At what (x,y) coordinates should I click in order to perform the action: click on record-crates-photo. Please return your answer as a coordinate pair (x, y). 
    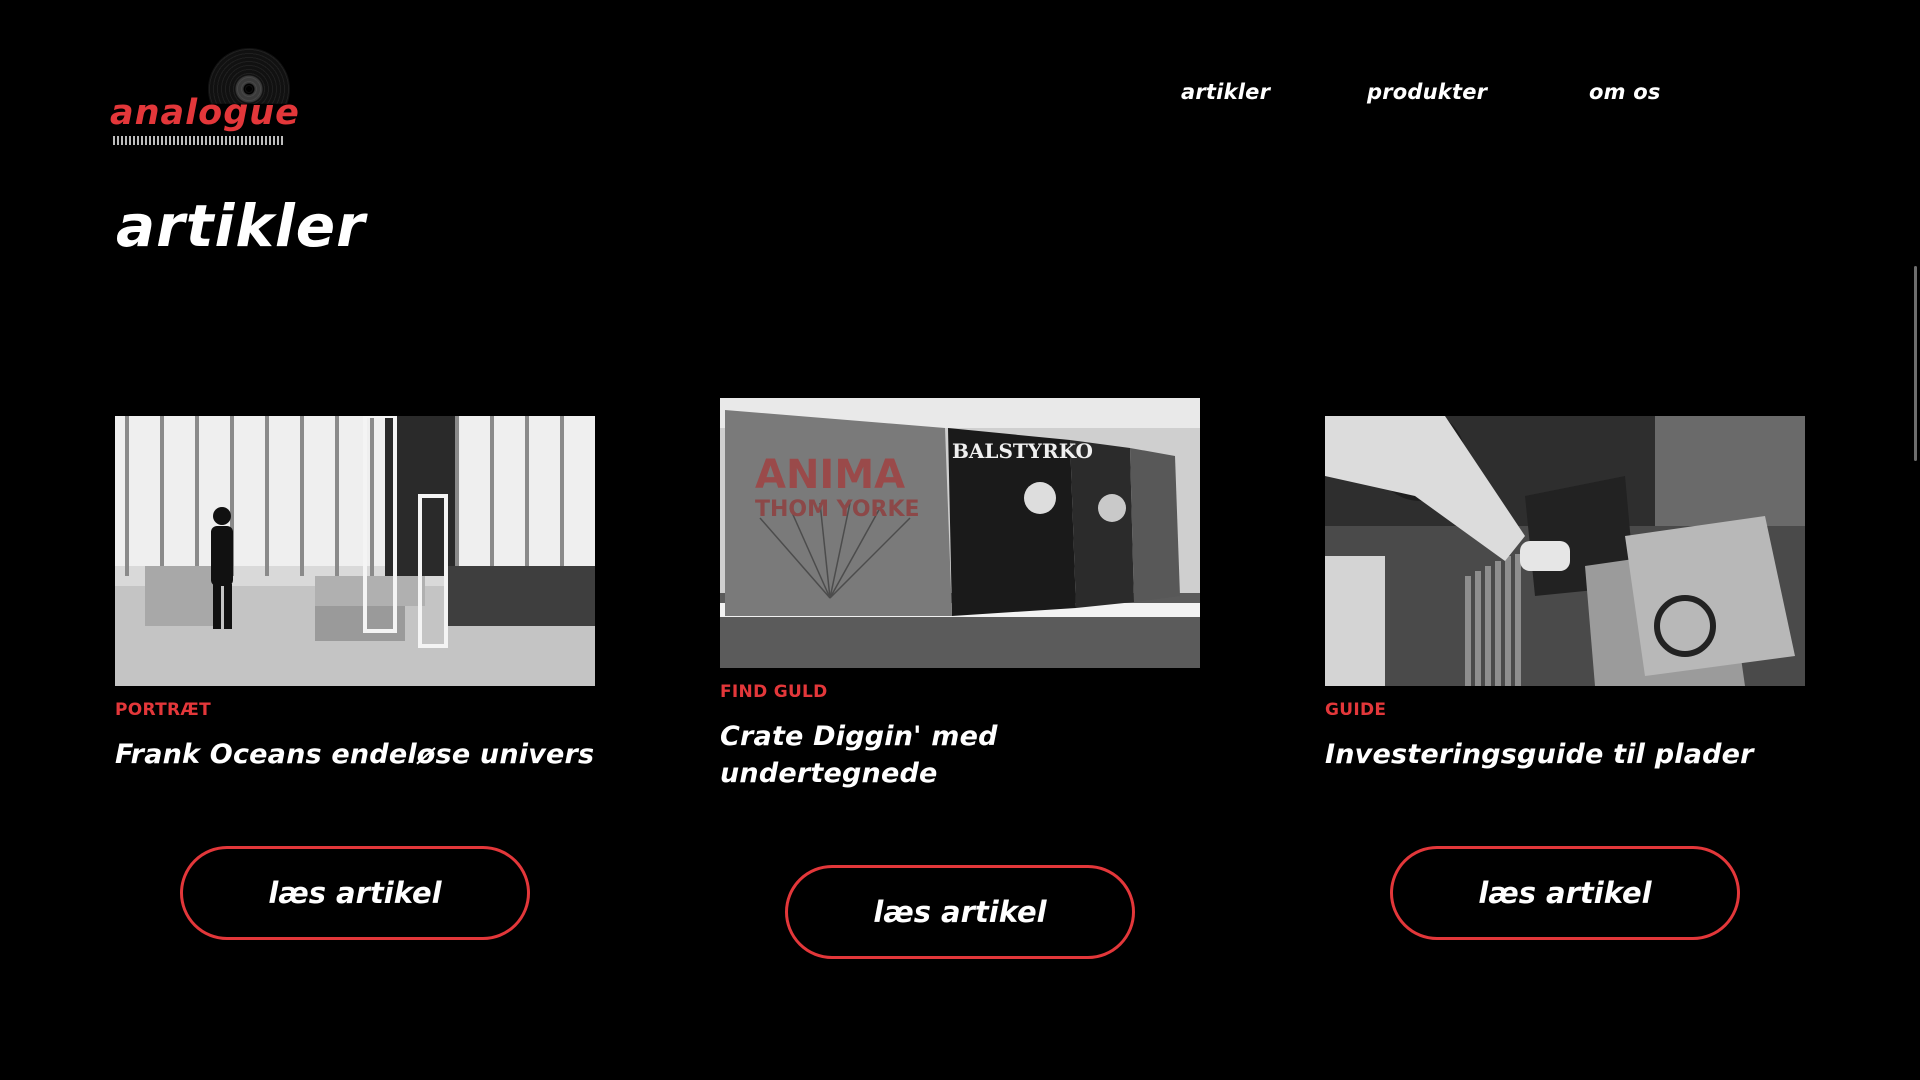
    Looking at the image, I should click on (1565, 551).